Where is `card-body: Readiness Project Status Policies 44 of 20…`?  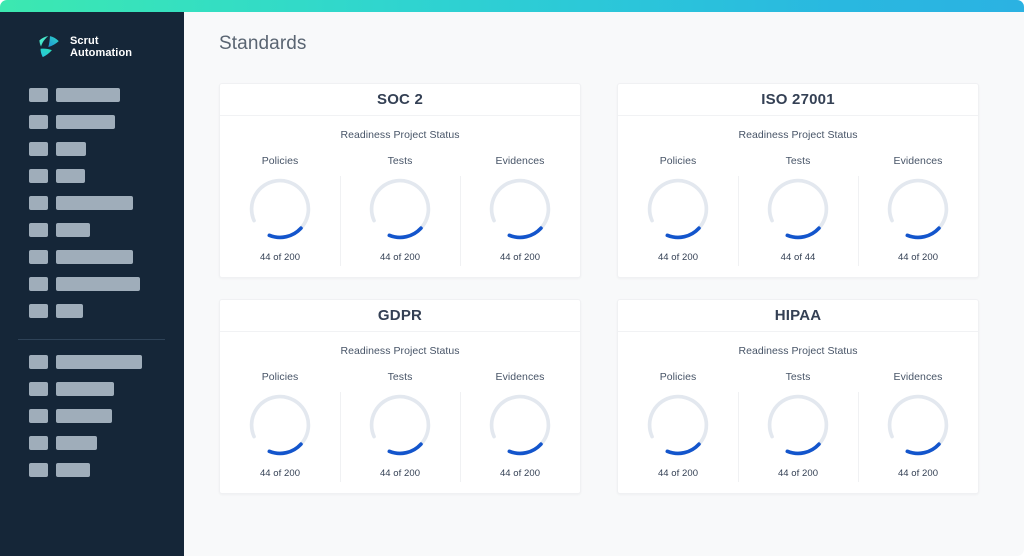 card-body: Readiness Project Status Policies 44 of 20… is located at coordinates (400, 412).